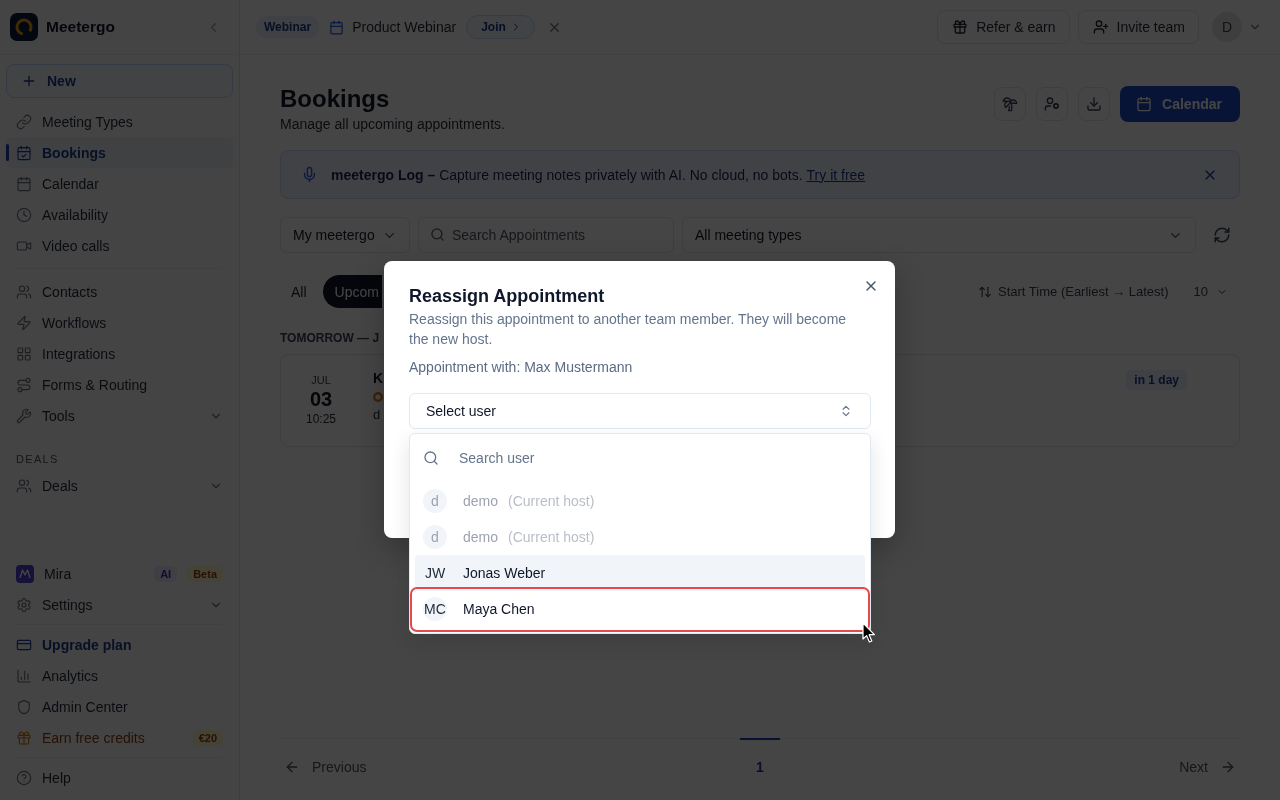 This screenshot has height=800, width=1280. What do you see at coordinates (345, 235) in the screenshot?
I see `workspace-select: My meetergo` at bounding box center [345, 235].